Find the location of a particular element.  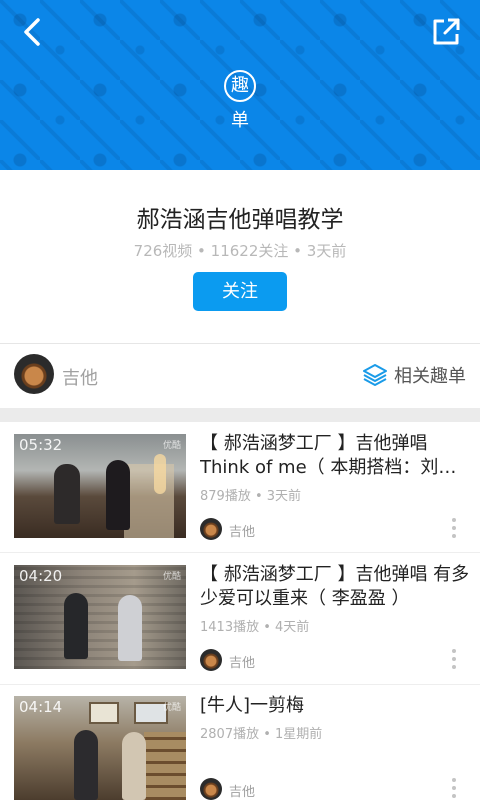

playlist-badge: 趣 is located at coordinates (240, 86).